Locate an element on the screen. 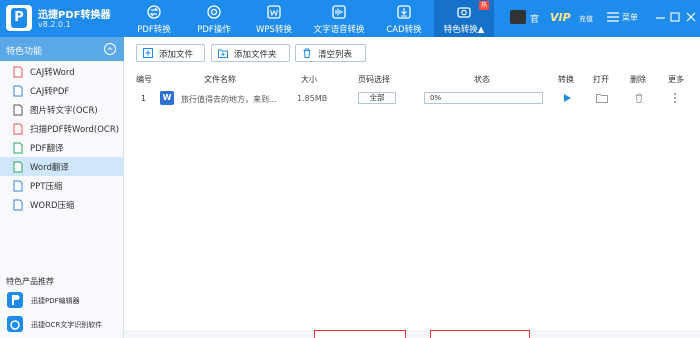 The height and width of the screenshot is (338, 700). vip-recharge-label: 充值 is located at coordinates (586, 19).